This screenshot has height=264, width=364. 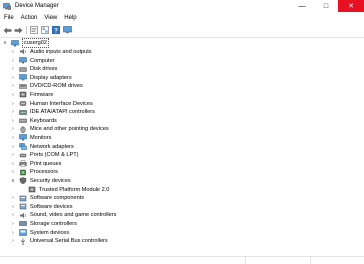 I want to click on tree-item-label: Human Interface Devices, so click(x=61, y=103).